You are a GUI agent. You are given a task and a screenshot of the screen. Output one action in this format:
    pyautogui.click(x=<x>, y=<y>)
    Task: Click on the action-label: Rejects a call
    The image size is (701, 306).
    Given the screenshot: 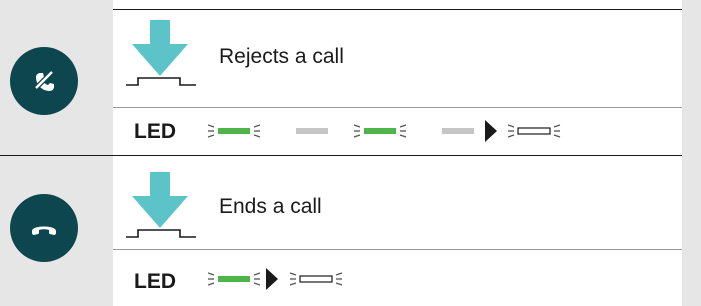 What is the action you would take?
    pyautogui.click(x=281, y=56)
    